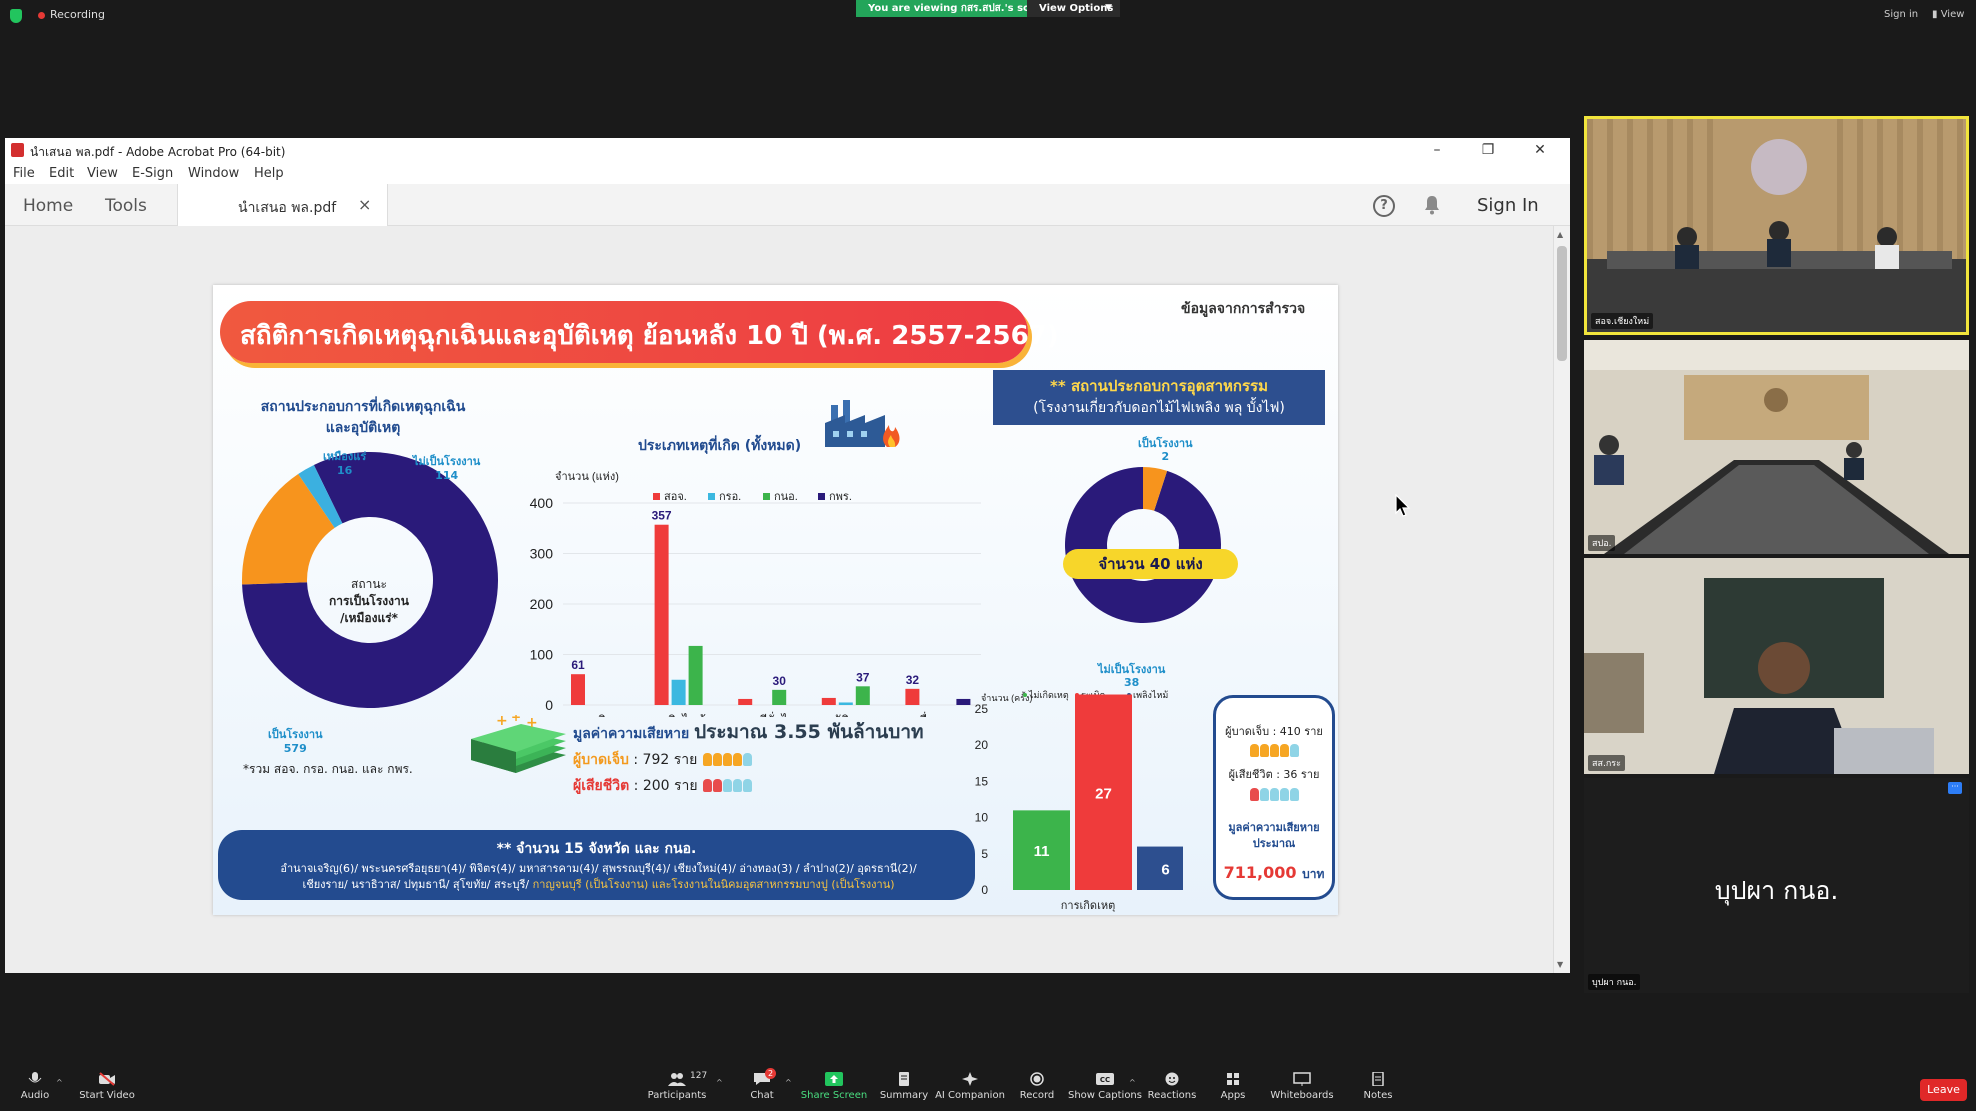  Describe the element at coordinates (1955, 788) in the screenshot. I see `more-options-icon: ···` at that location.